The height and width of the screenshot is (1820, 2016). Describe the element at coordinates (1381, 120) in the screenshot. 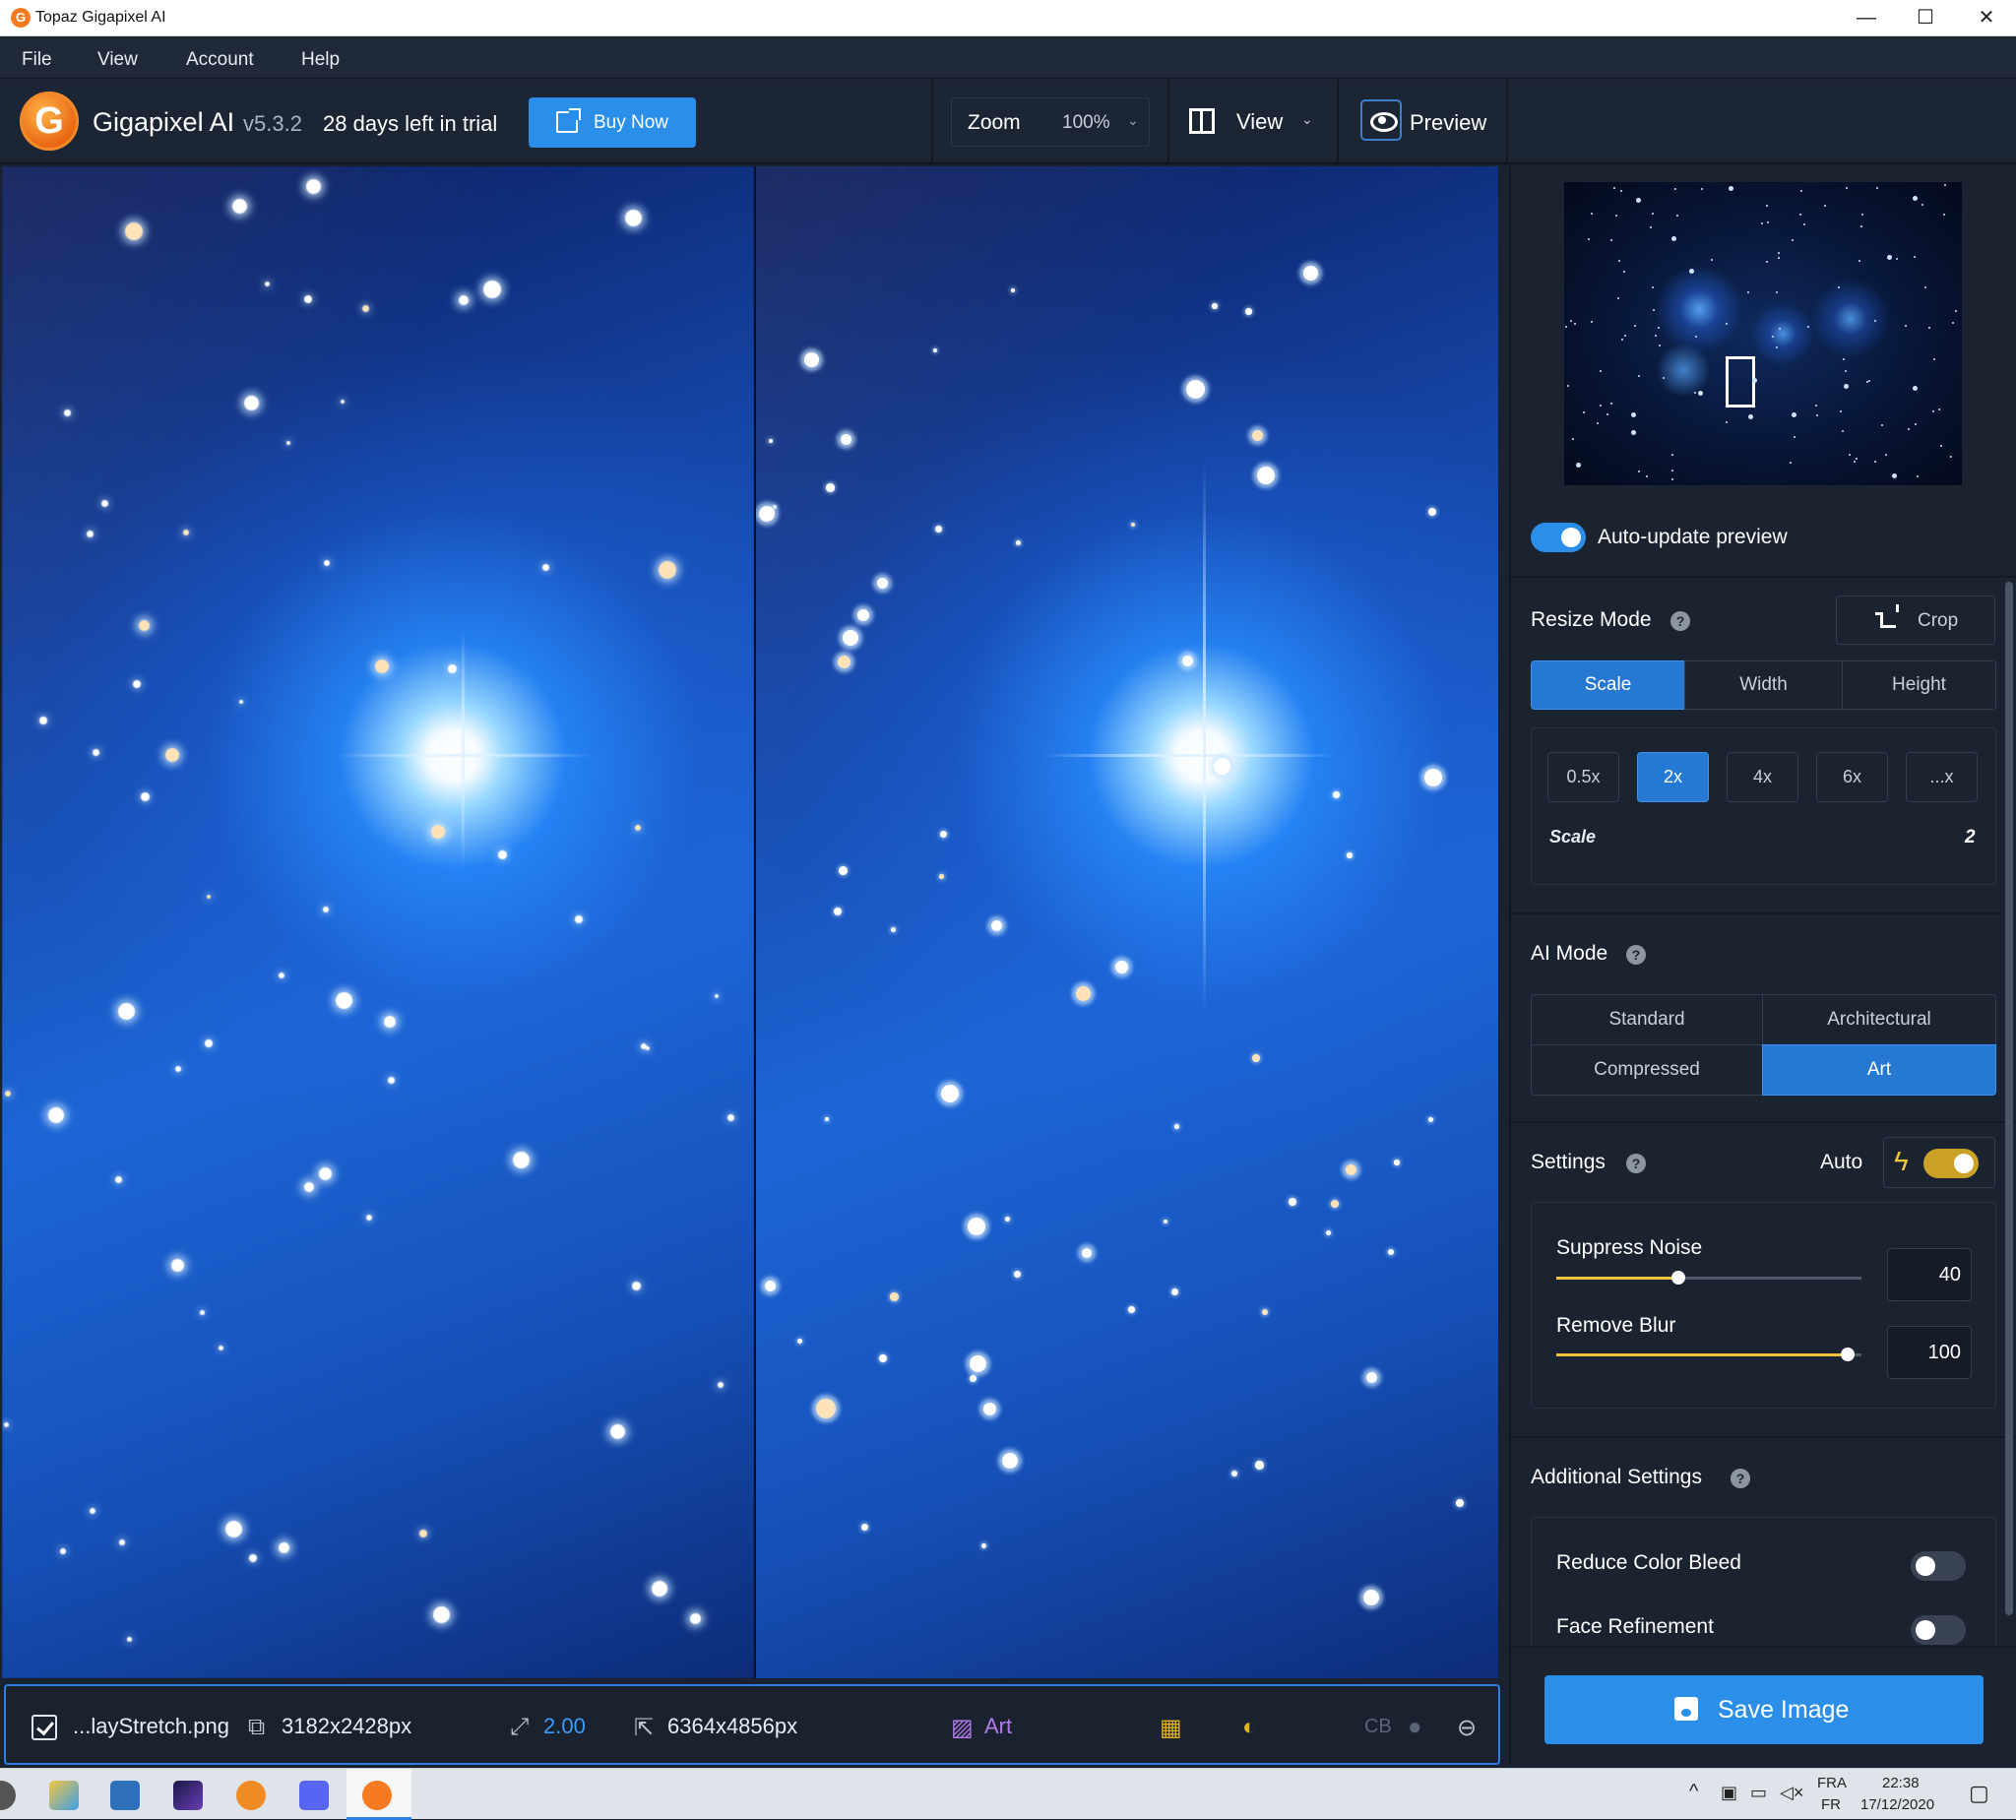

I see `preview-eye-icon` at that location.